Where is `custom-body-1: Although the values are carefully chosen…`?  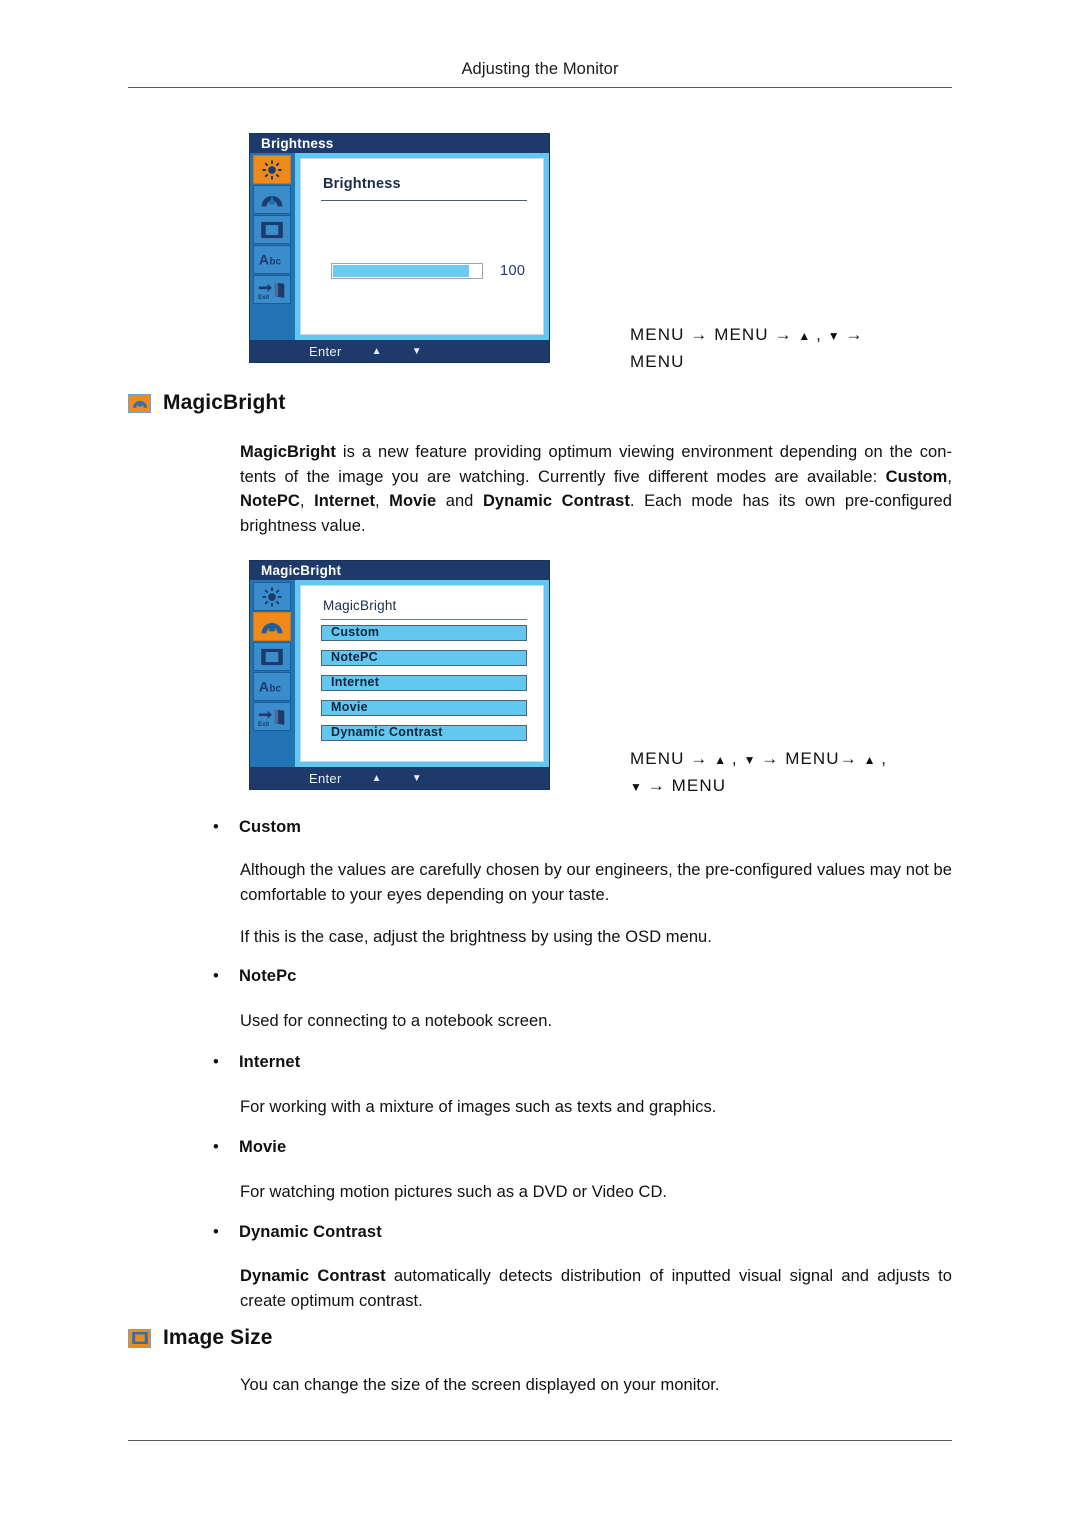 custom-body-1: Although the values are carefully chosen… is located at coordinates (596, 882).